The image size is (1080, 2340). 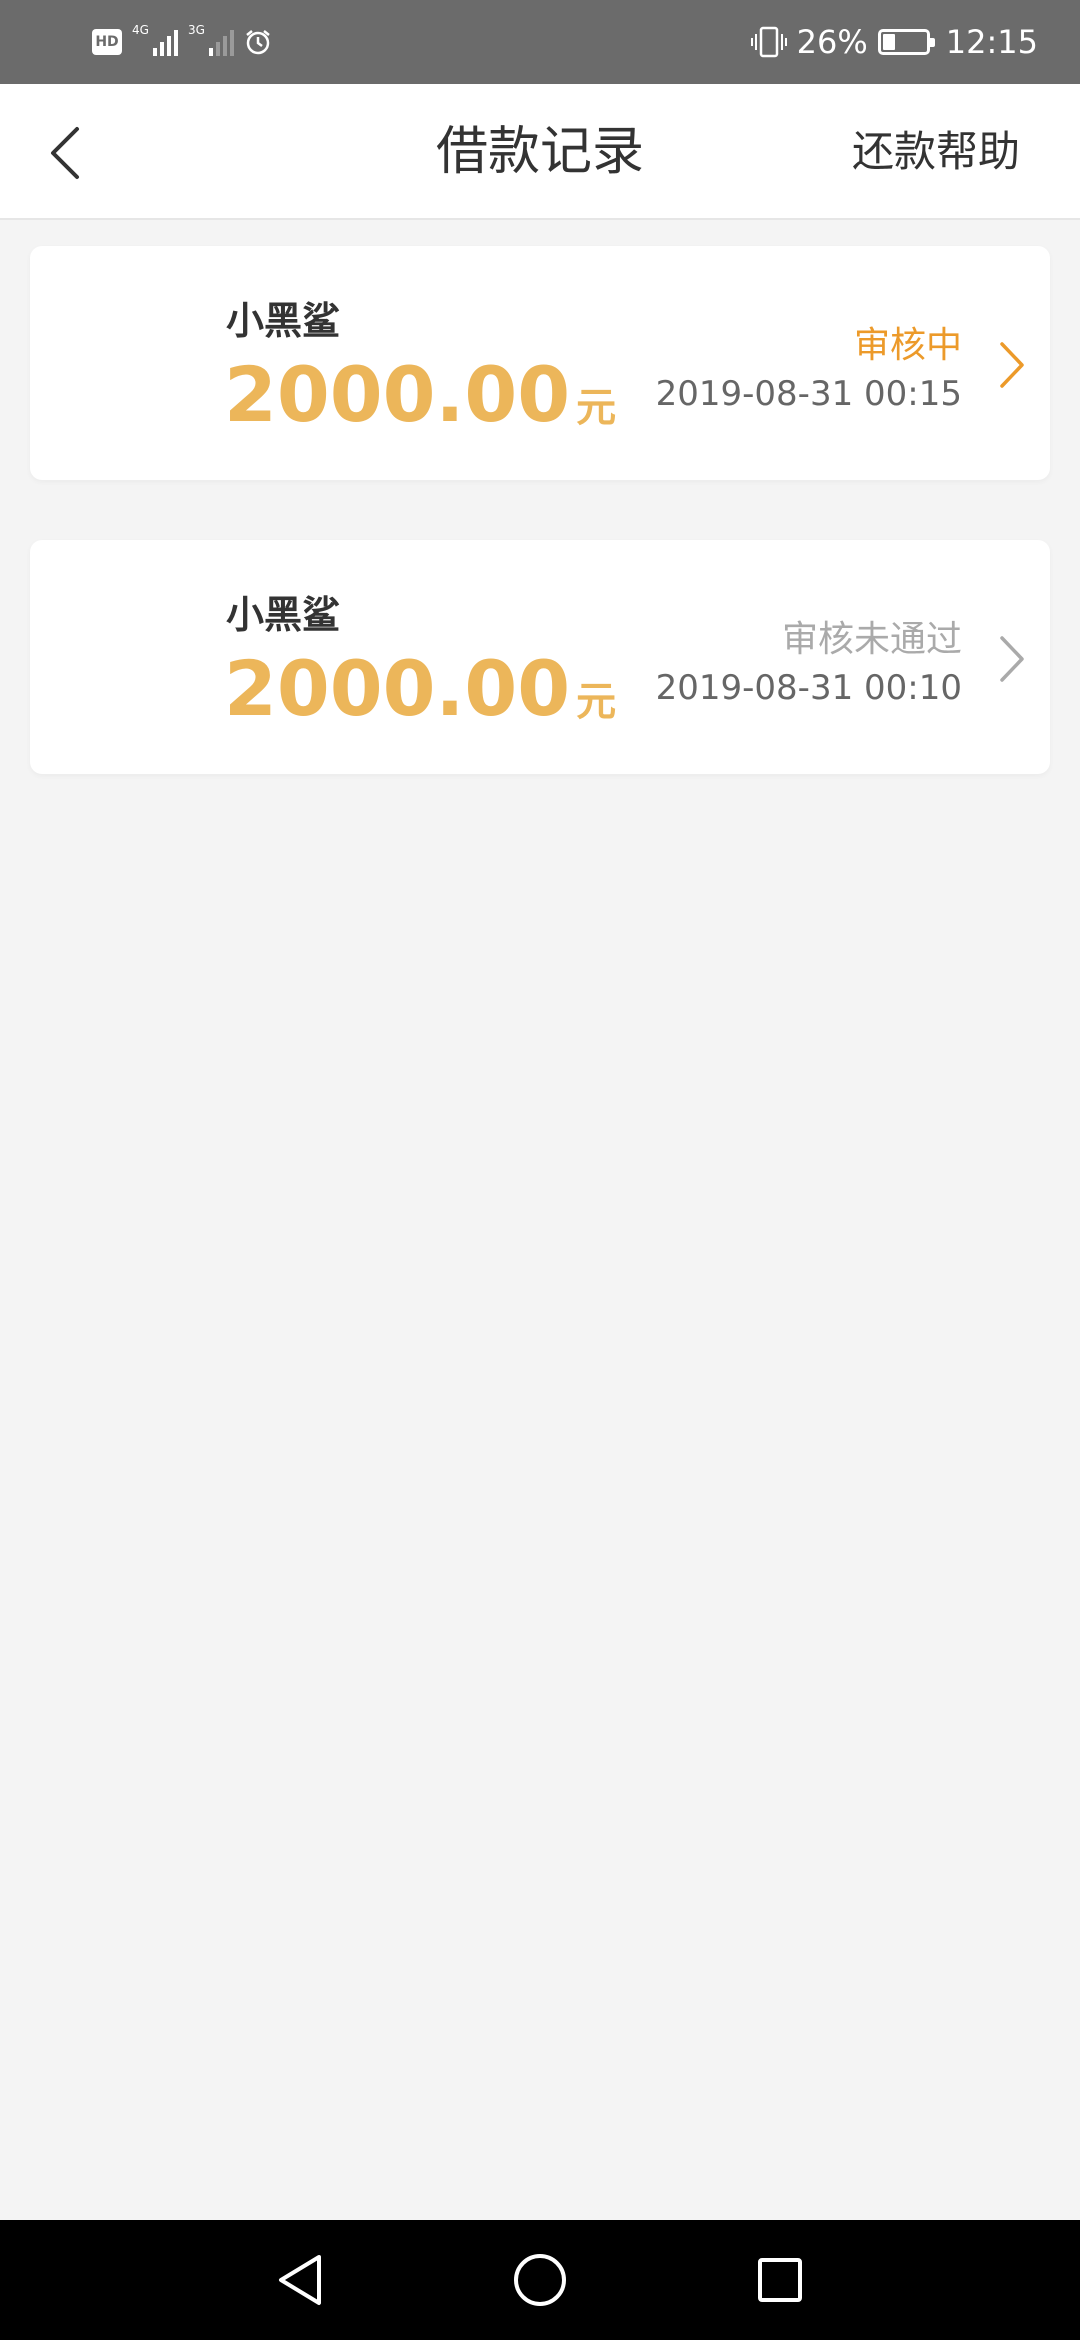 I want to click on loan-record-card: 小黑鲨 2000.00 元 审核未通过 2019-08-31 00:10, so click(x=540, y=657).